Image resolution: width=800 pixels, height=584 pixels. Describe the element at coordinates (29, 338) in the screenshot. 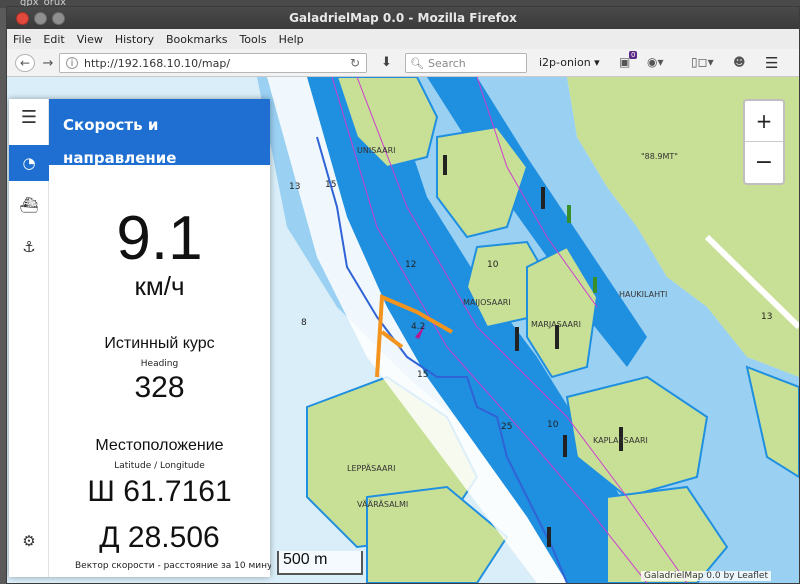

I see `sidebar-tabs: ☰ ◔ ⛴ ⚓ ⚙` at that location.